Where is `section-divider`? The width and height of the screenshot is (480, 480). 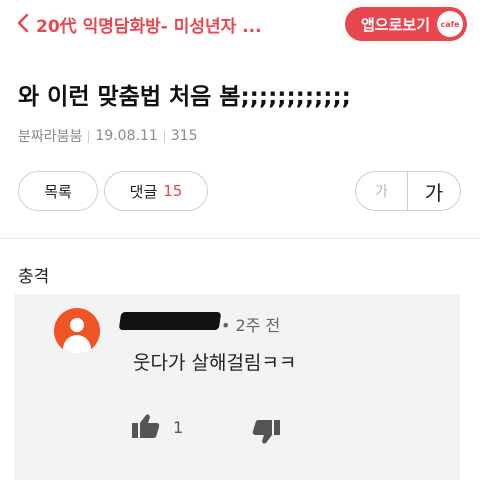
section-divider is located at coordinates (240, 238).